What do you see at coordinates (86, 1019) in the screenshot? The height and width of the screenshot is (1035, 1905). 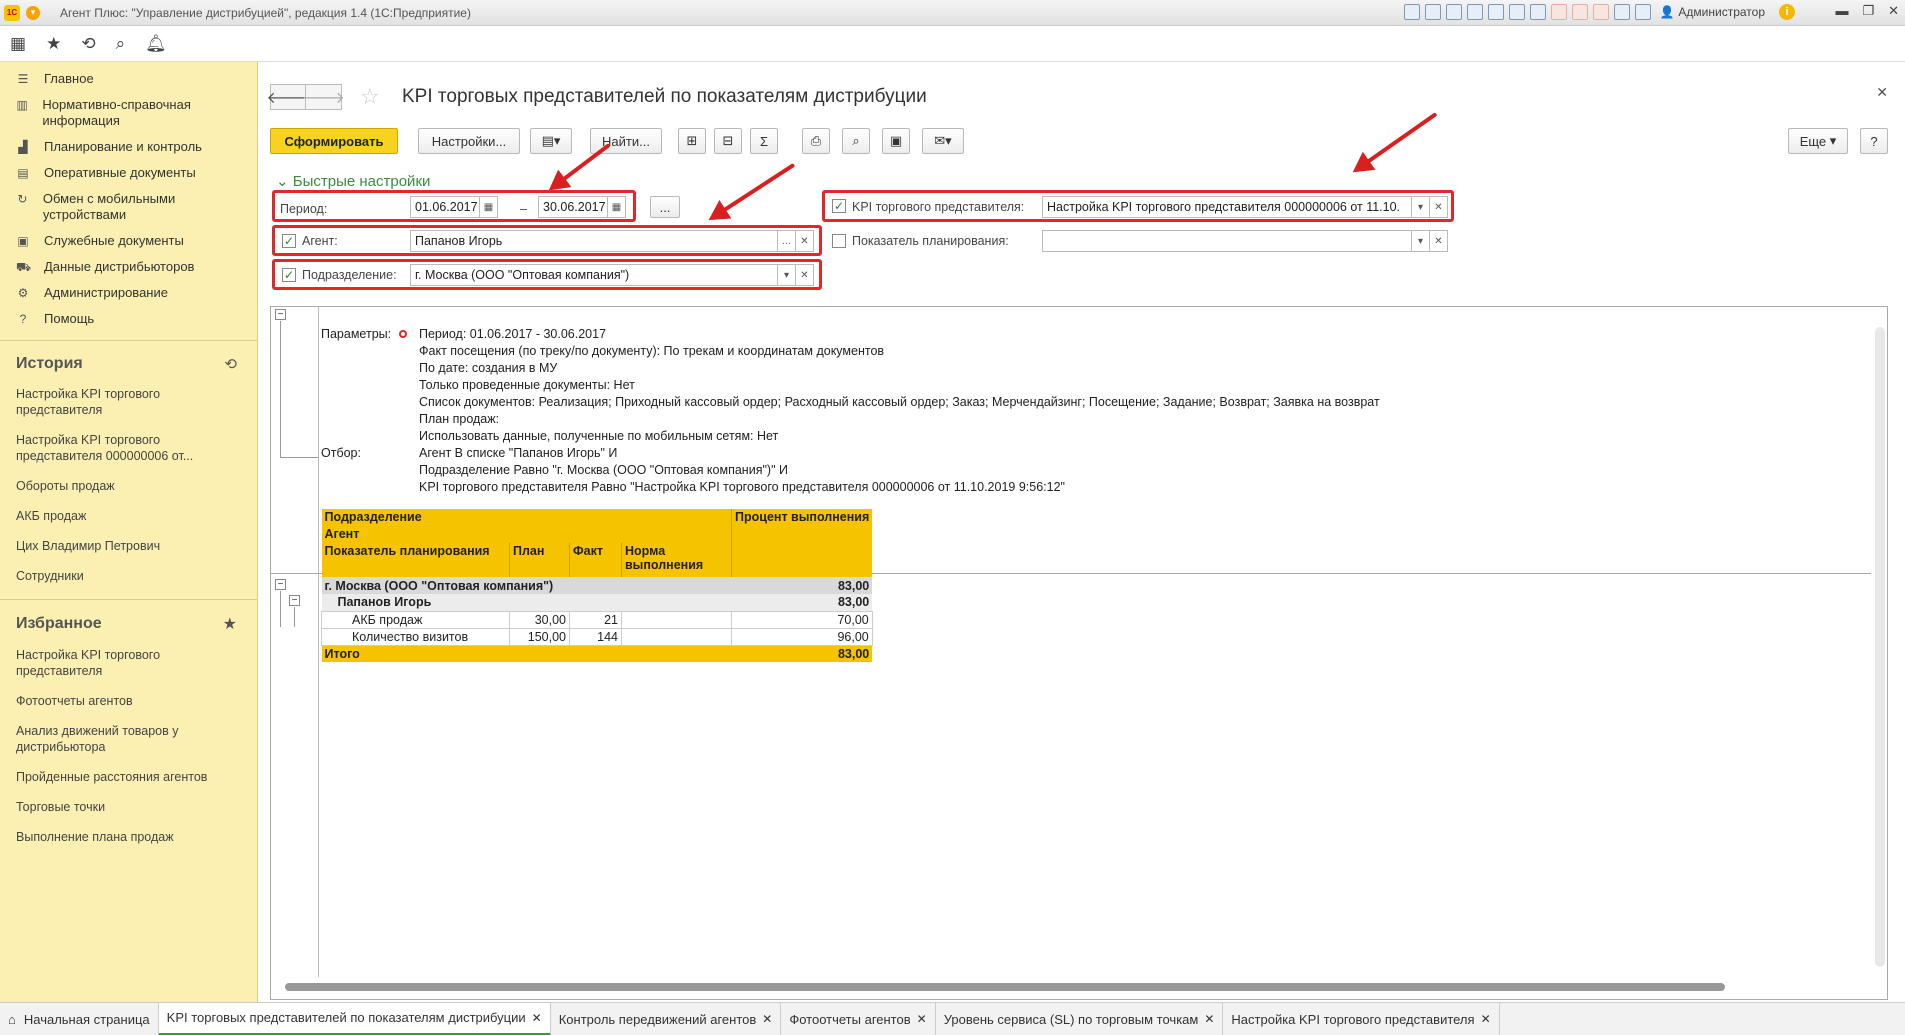 I see `tab-label: Начальная страница` at bounding box center [86, 1019].